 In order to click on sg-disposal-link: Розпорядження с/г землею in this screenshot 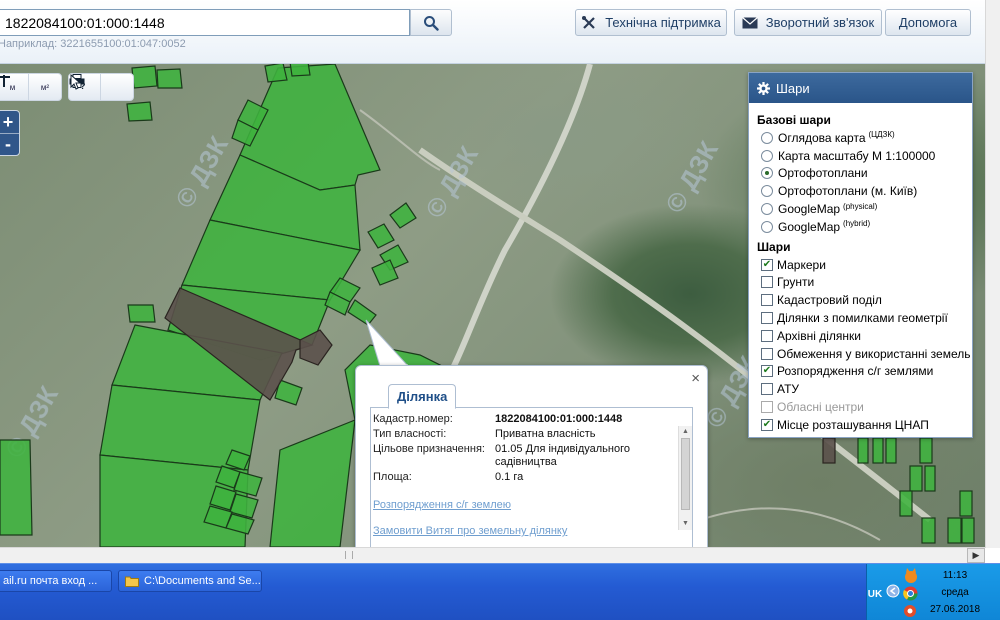, I will do `click(442, 505)`.